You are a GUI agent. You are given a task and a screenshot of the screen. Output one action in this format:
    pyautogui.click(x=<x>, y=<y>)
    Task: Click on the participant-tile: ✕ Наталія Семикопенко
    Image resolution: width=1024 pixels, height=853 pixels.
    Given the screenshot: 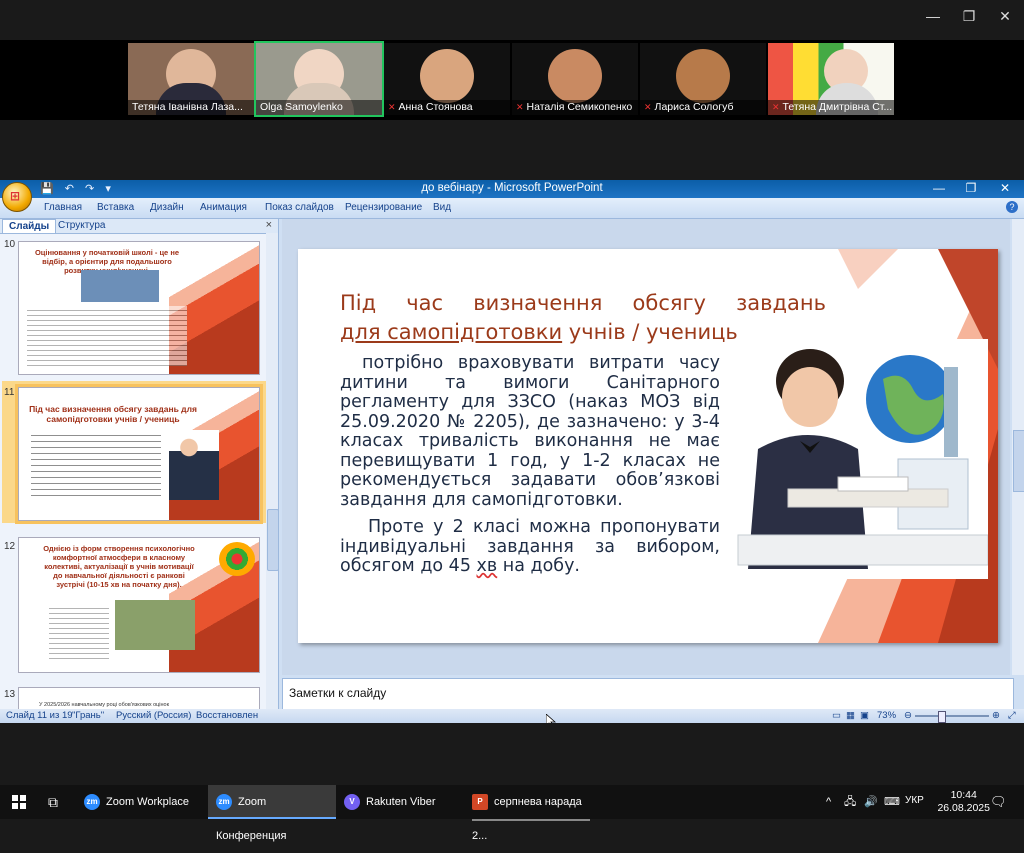 What is the action you would take?
    pyautogui.click(x=575, y=79)
    